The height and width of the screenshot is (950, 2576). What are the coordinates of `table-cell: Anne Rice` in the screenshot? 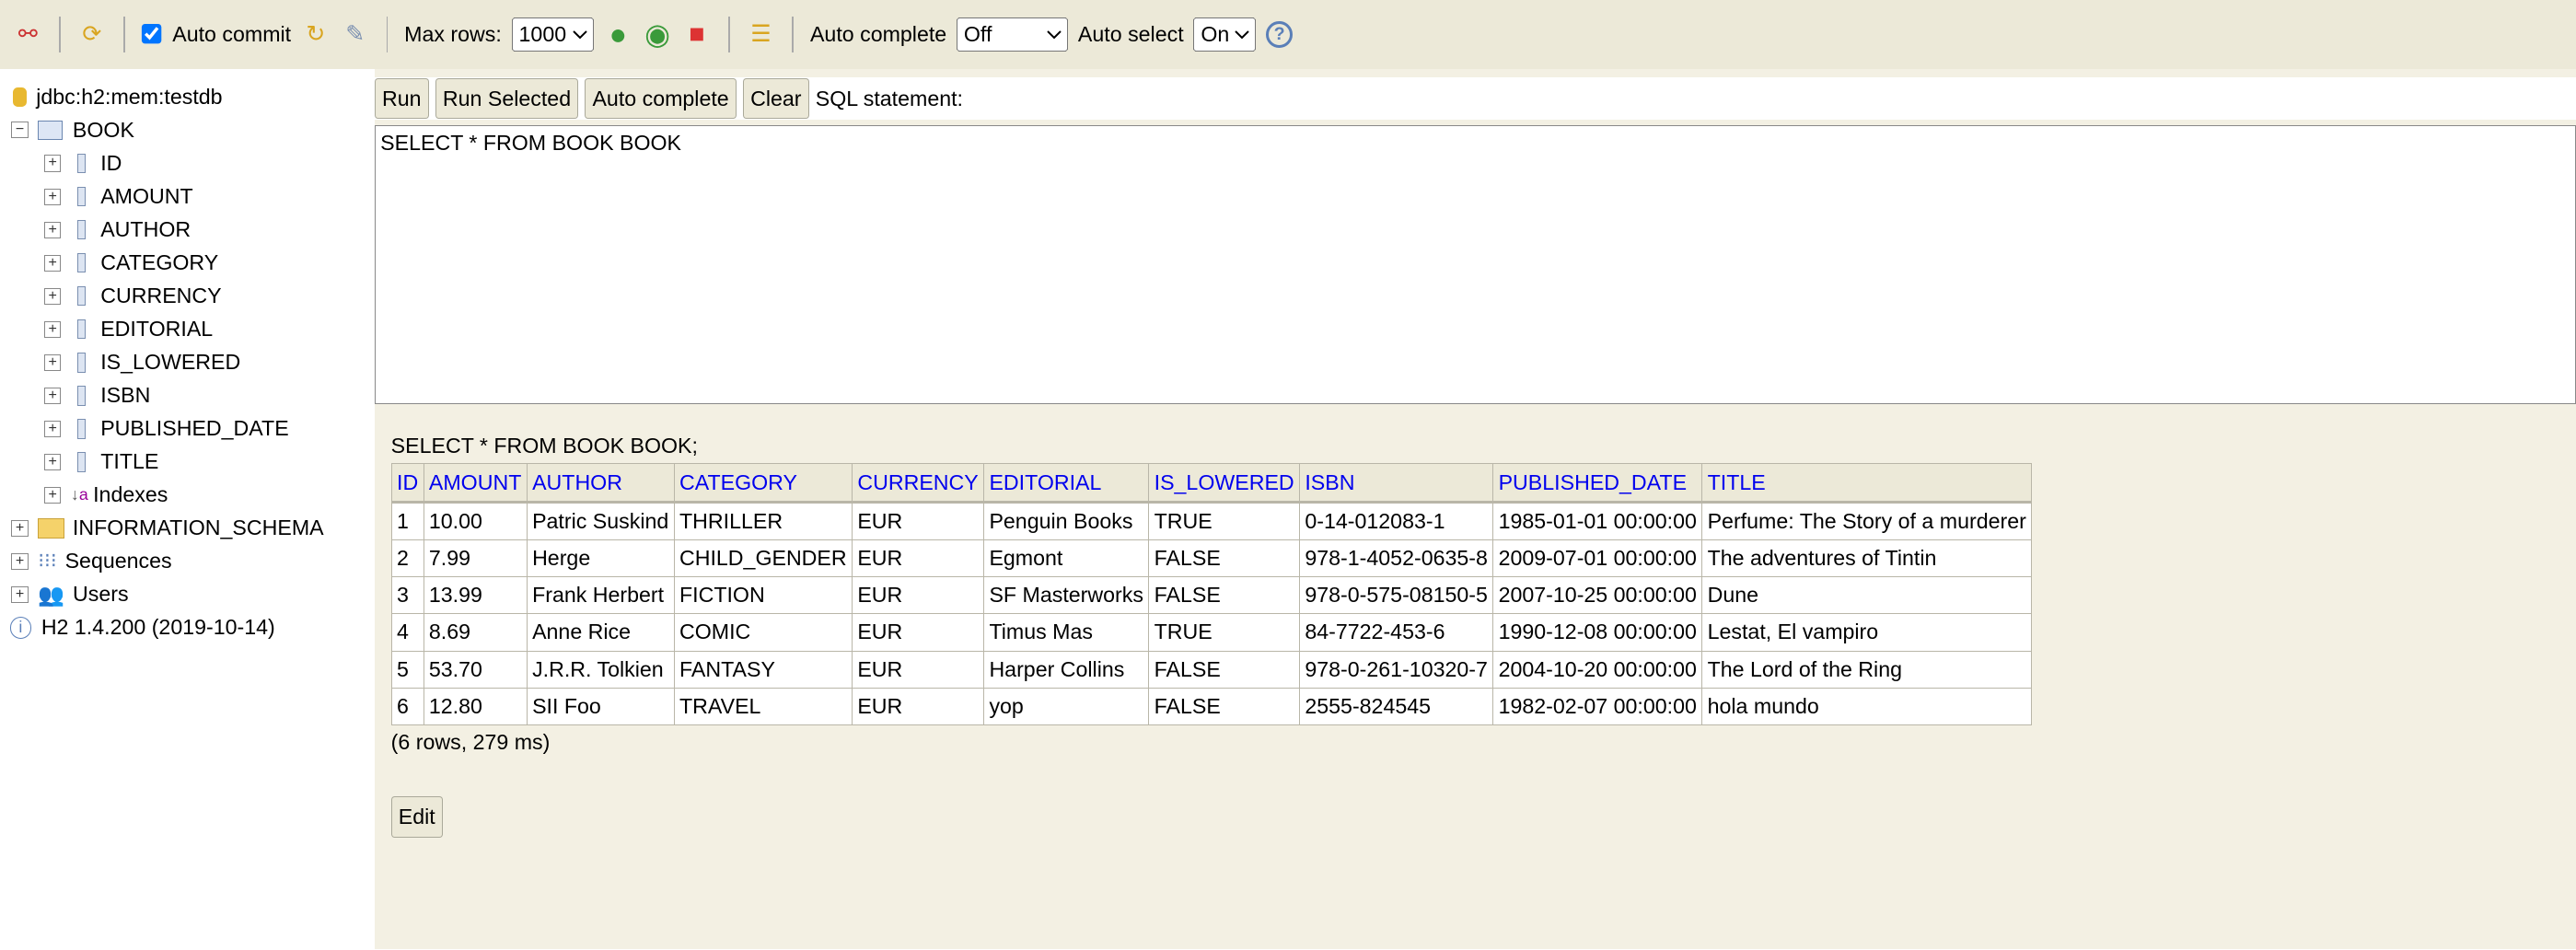 It's located at (600, 632).